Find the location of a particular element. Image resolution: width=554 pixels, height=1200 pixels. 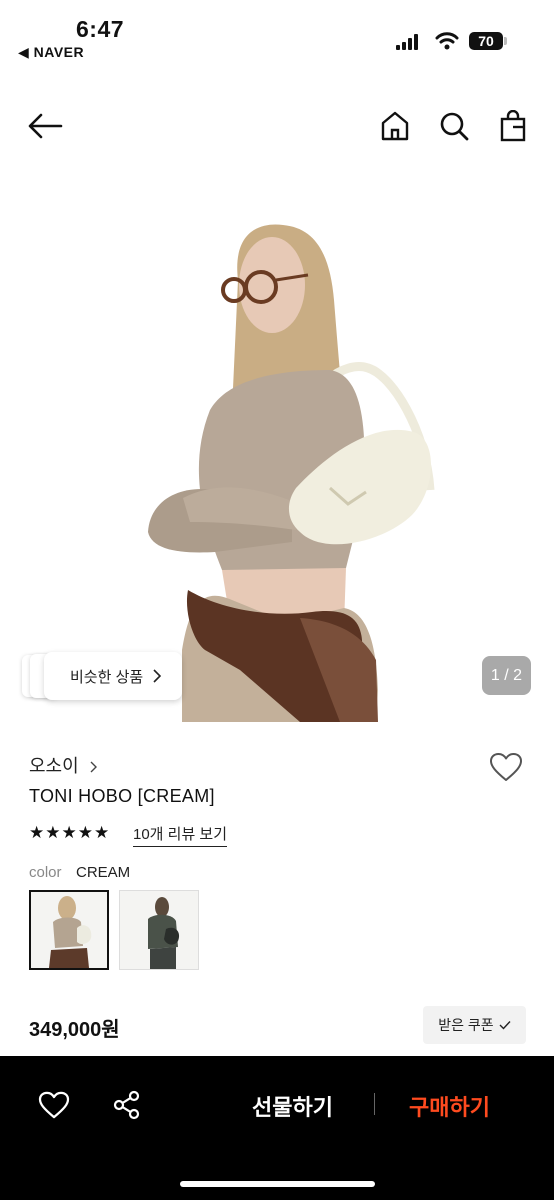

color-swatch-other is located at coordinates (159, 930).